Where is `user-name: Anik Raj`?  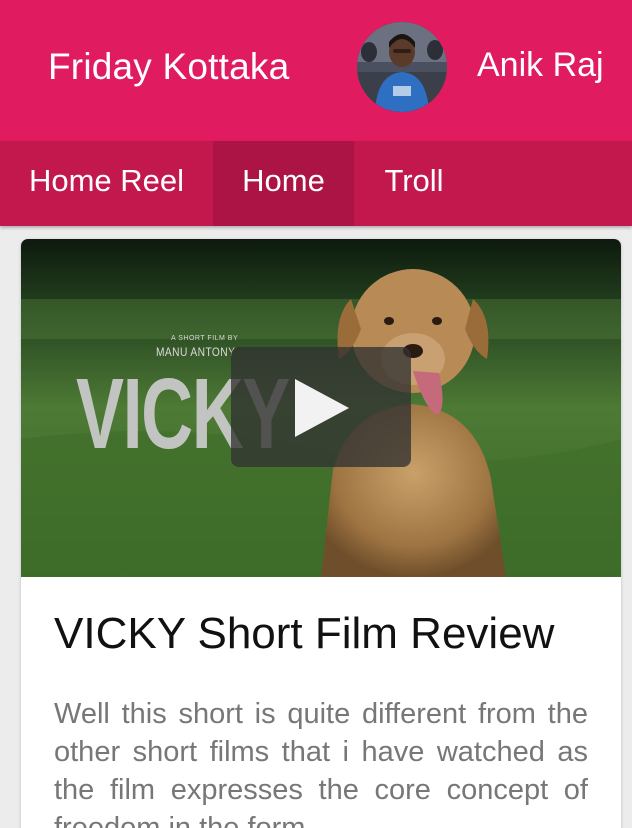 user-name: Anik Raj is located at coordinates (540, 65).